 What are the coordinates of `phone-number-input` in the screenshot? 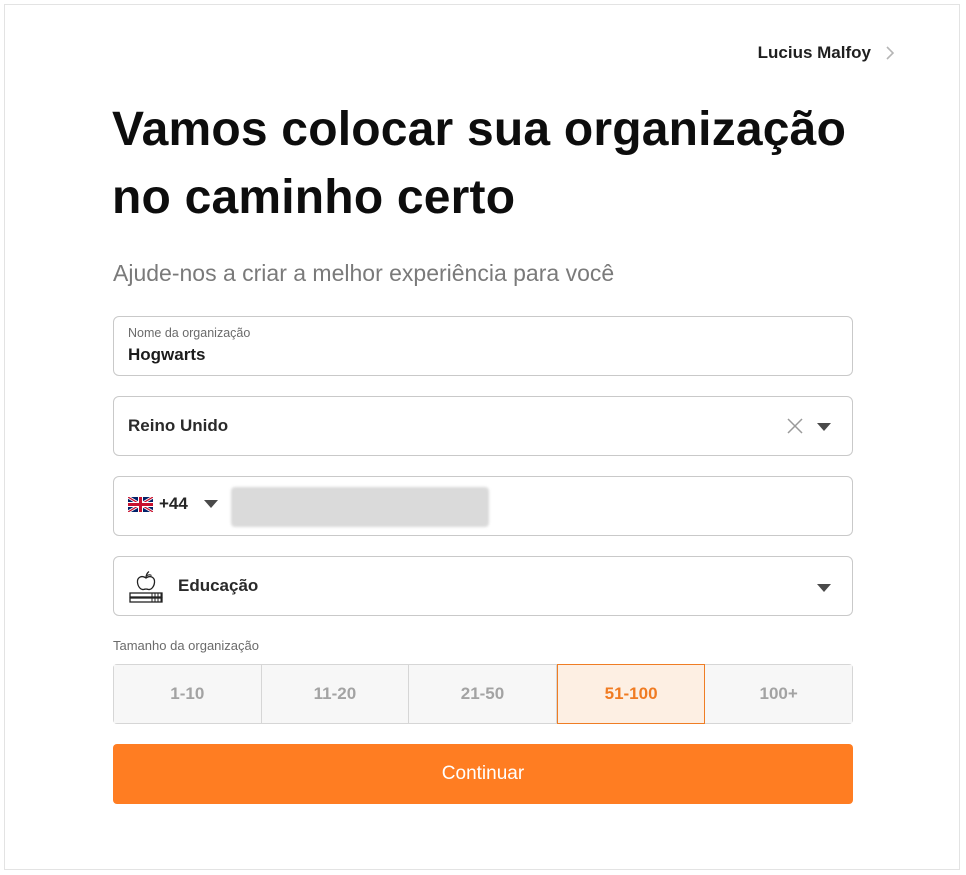 It's located at (360, 507).